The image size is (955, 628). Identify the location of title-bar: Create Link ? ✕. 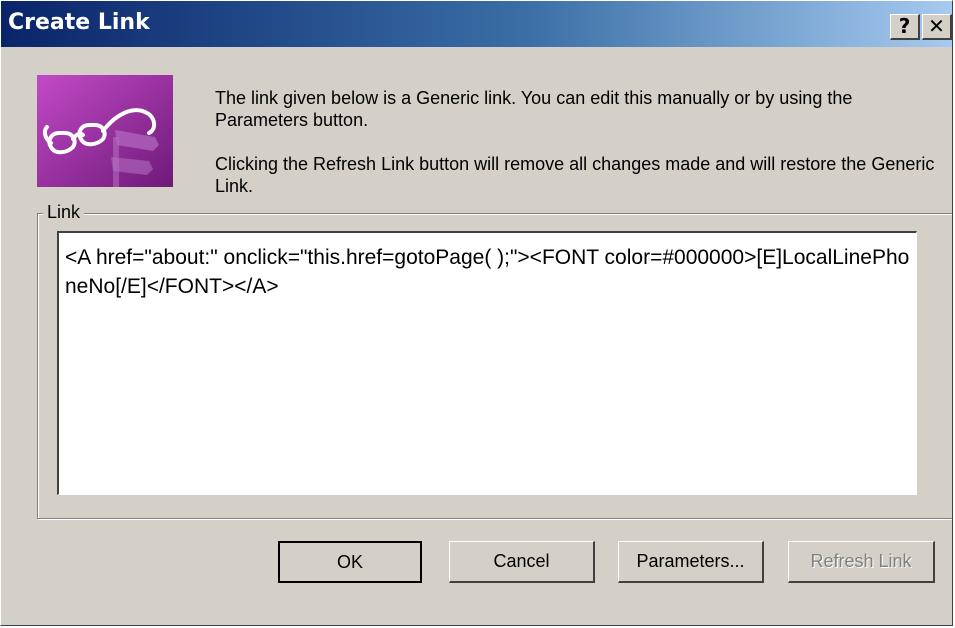
(476, 24).